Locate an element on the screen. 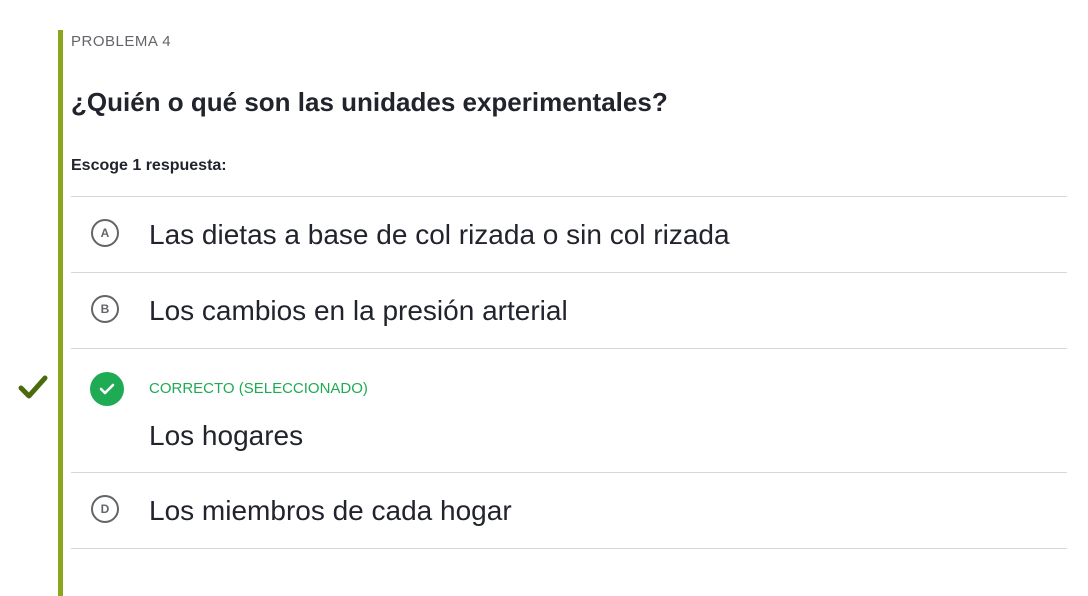  choice-text-c: Los hogares is located at coordinates (226, 435).